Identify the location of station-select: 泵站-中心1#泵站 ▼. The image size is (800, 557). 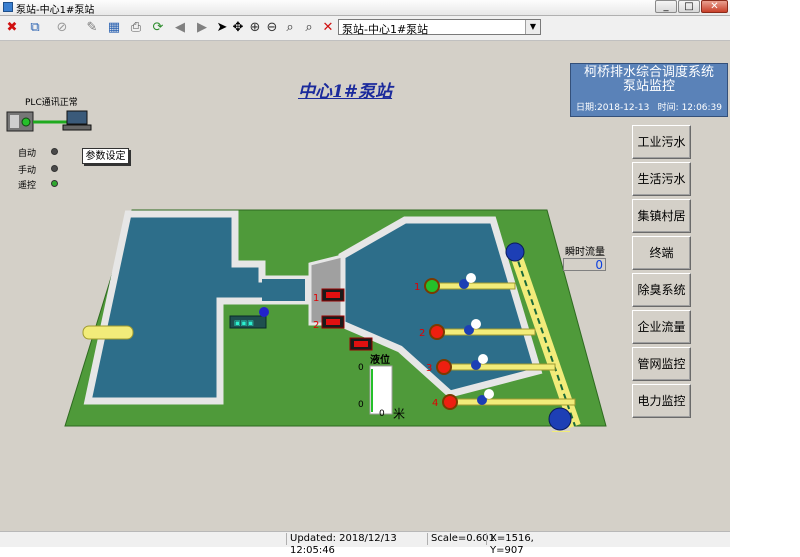
(439, 27).